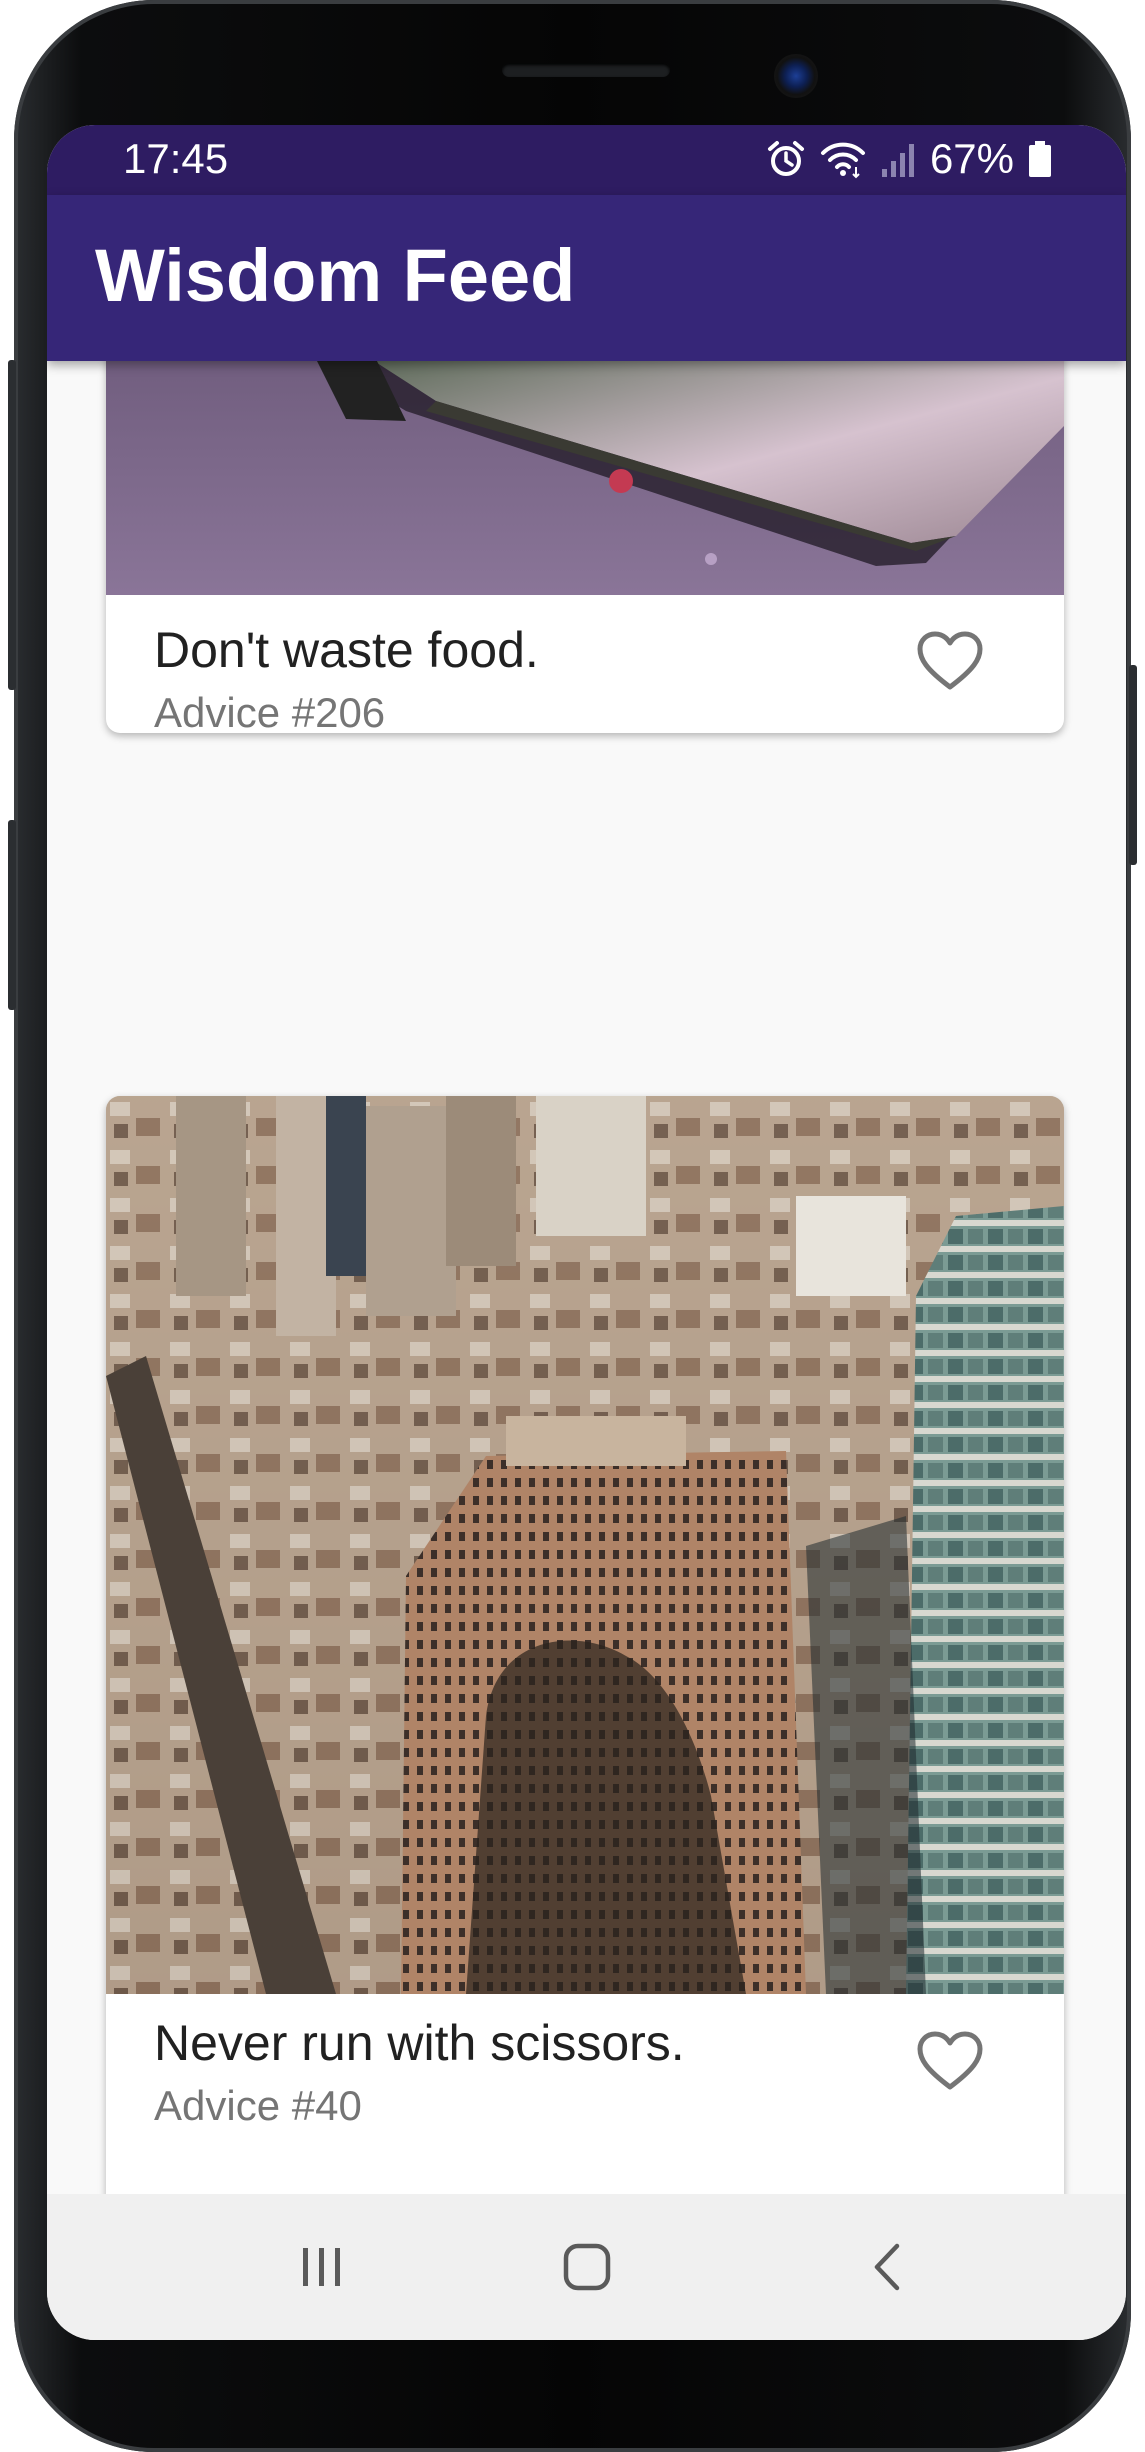 The height and width of the screenshot is (2452, 1145). Describe the element at coordinates (796, 76) in the screenshot. I see `front-camera` at that location.